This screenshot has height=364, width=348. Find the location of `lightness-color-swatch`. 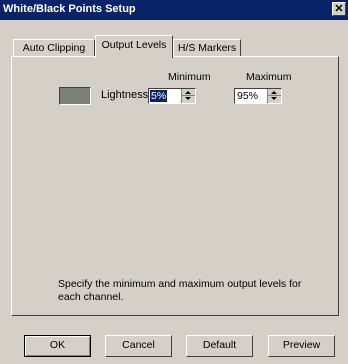

lightness-color-swatch is located at coordinates (75, 96).